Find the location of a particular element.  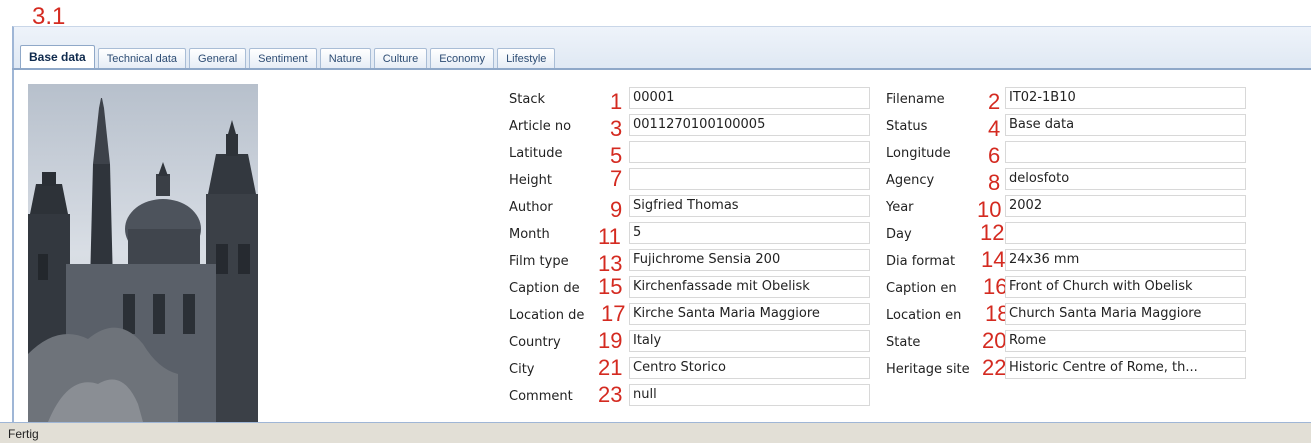

annotation-20: 20 is located at coordinates (994, 340).